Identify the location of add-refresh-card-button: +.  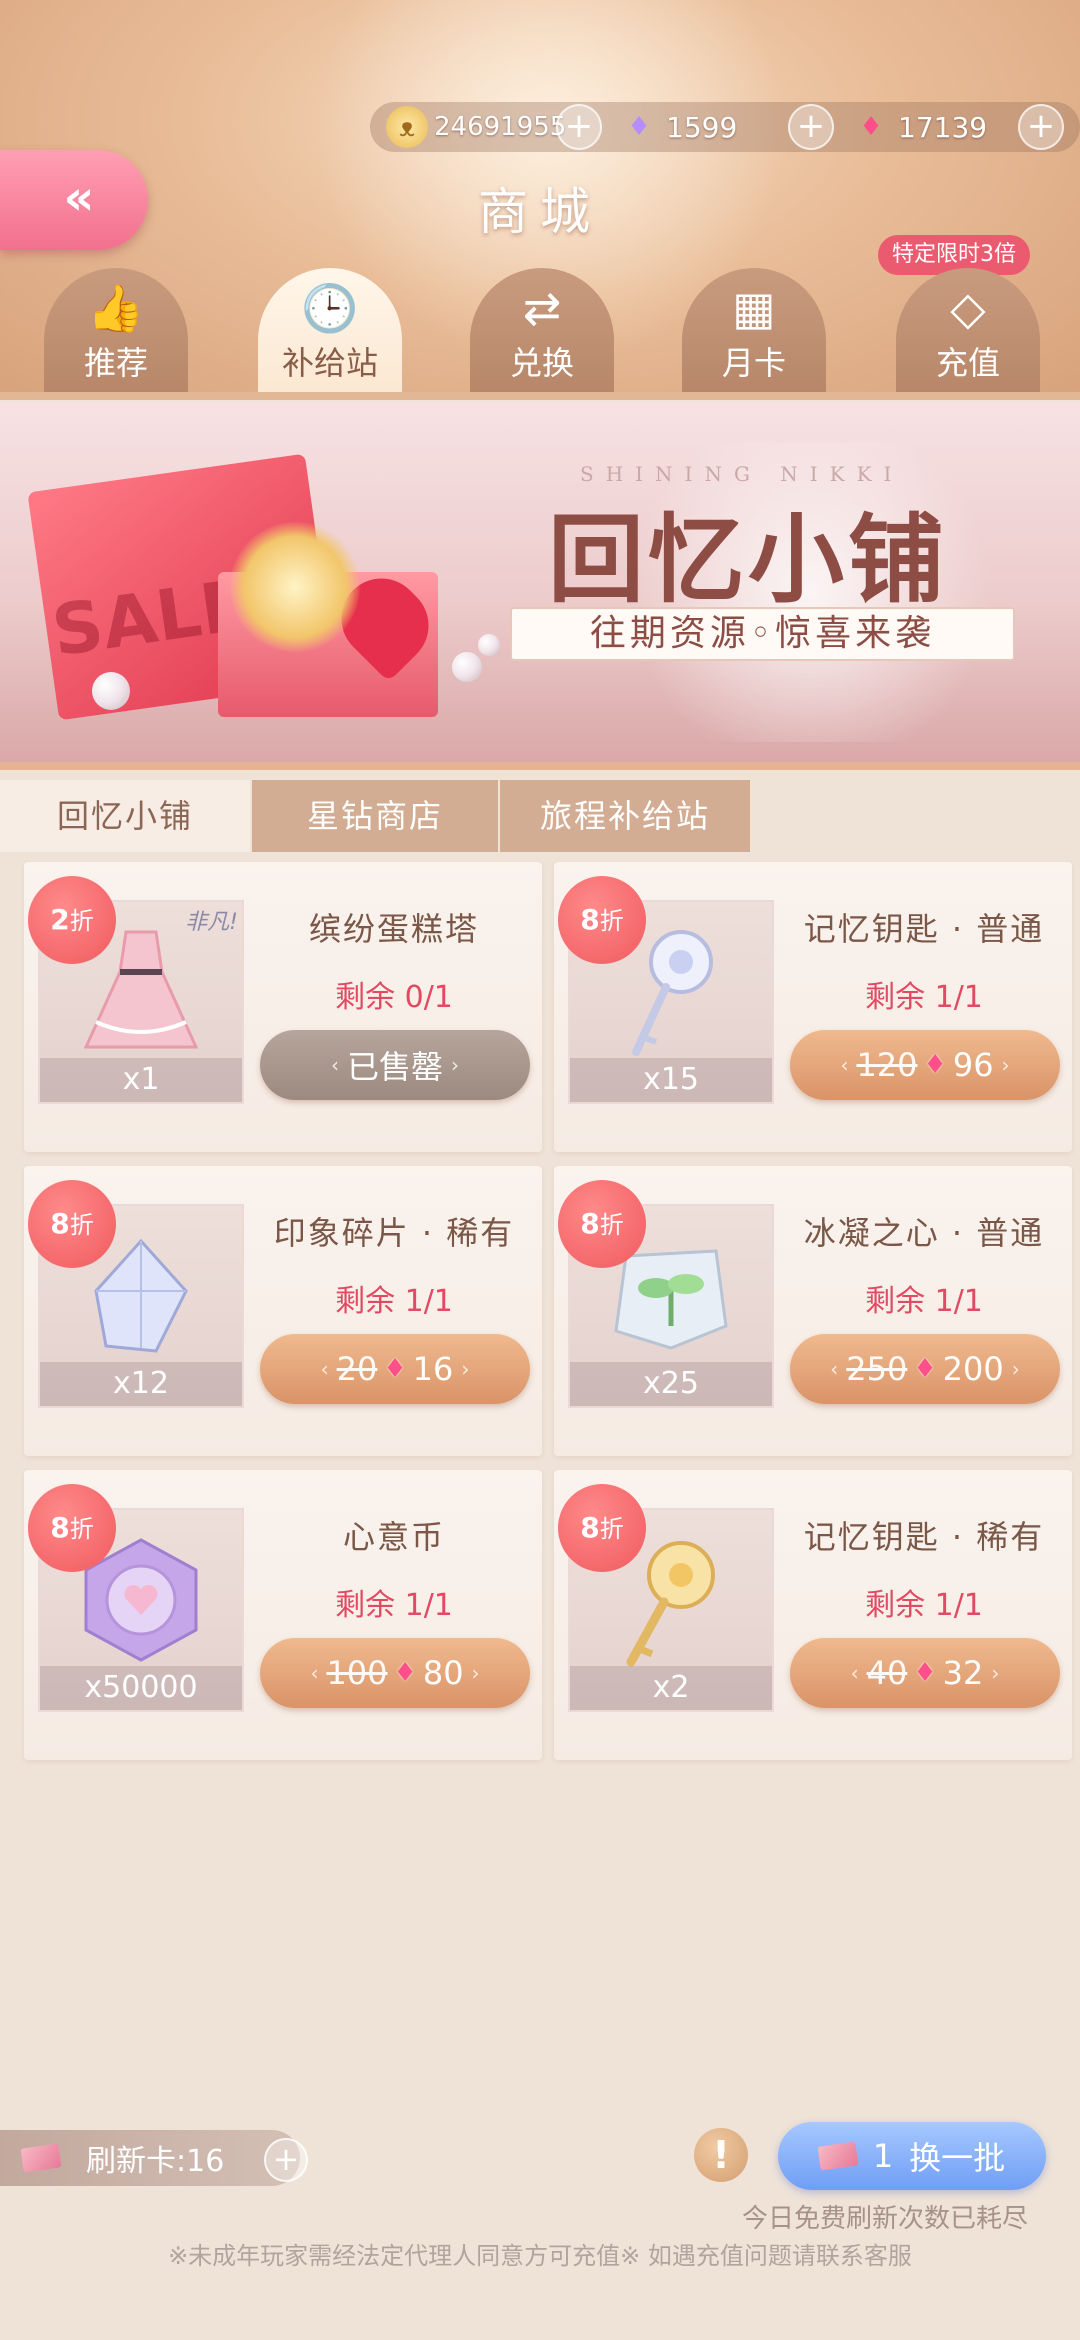
(286, 2160).